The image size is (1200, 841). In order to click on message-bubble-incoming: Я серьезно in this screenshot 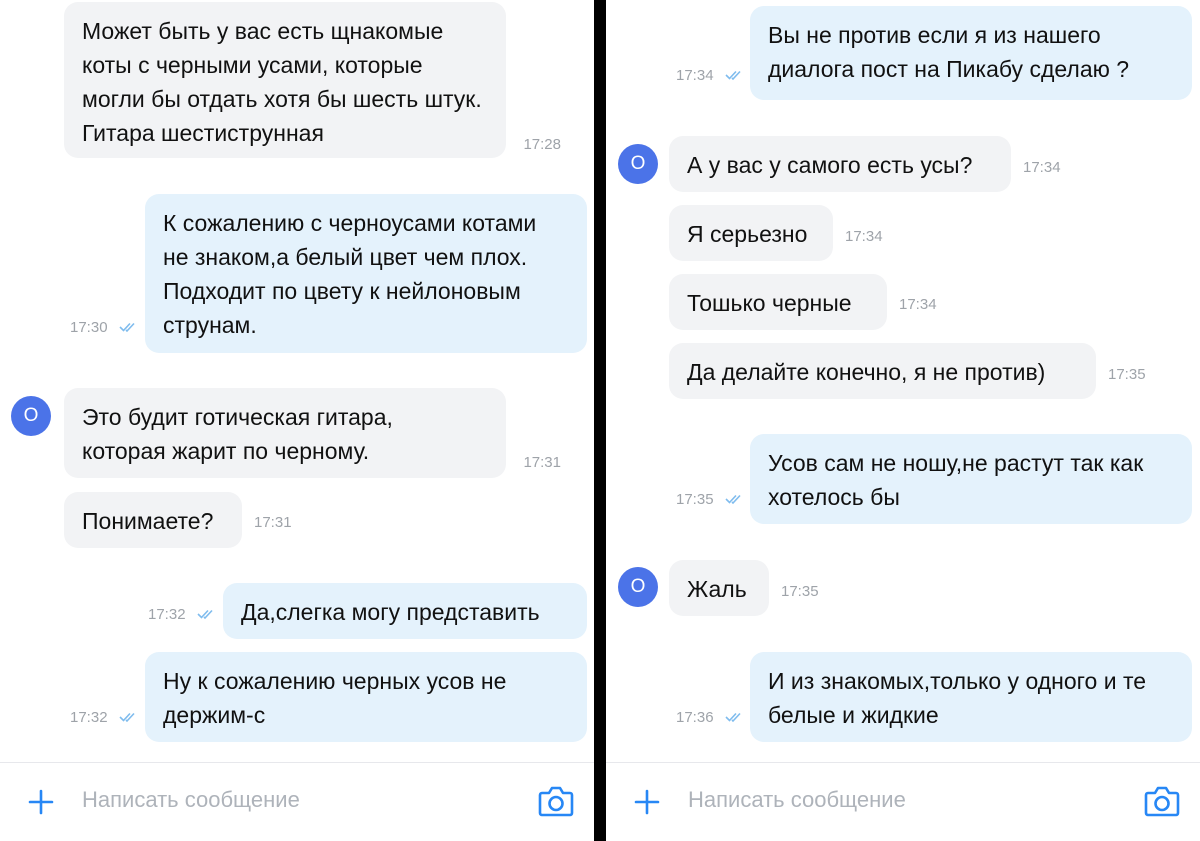, I will do `click(751, 233)`.